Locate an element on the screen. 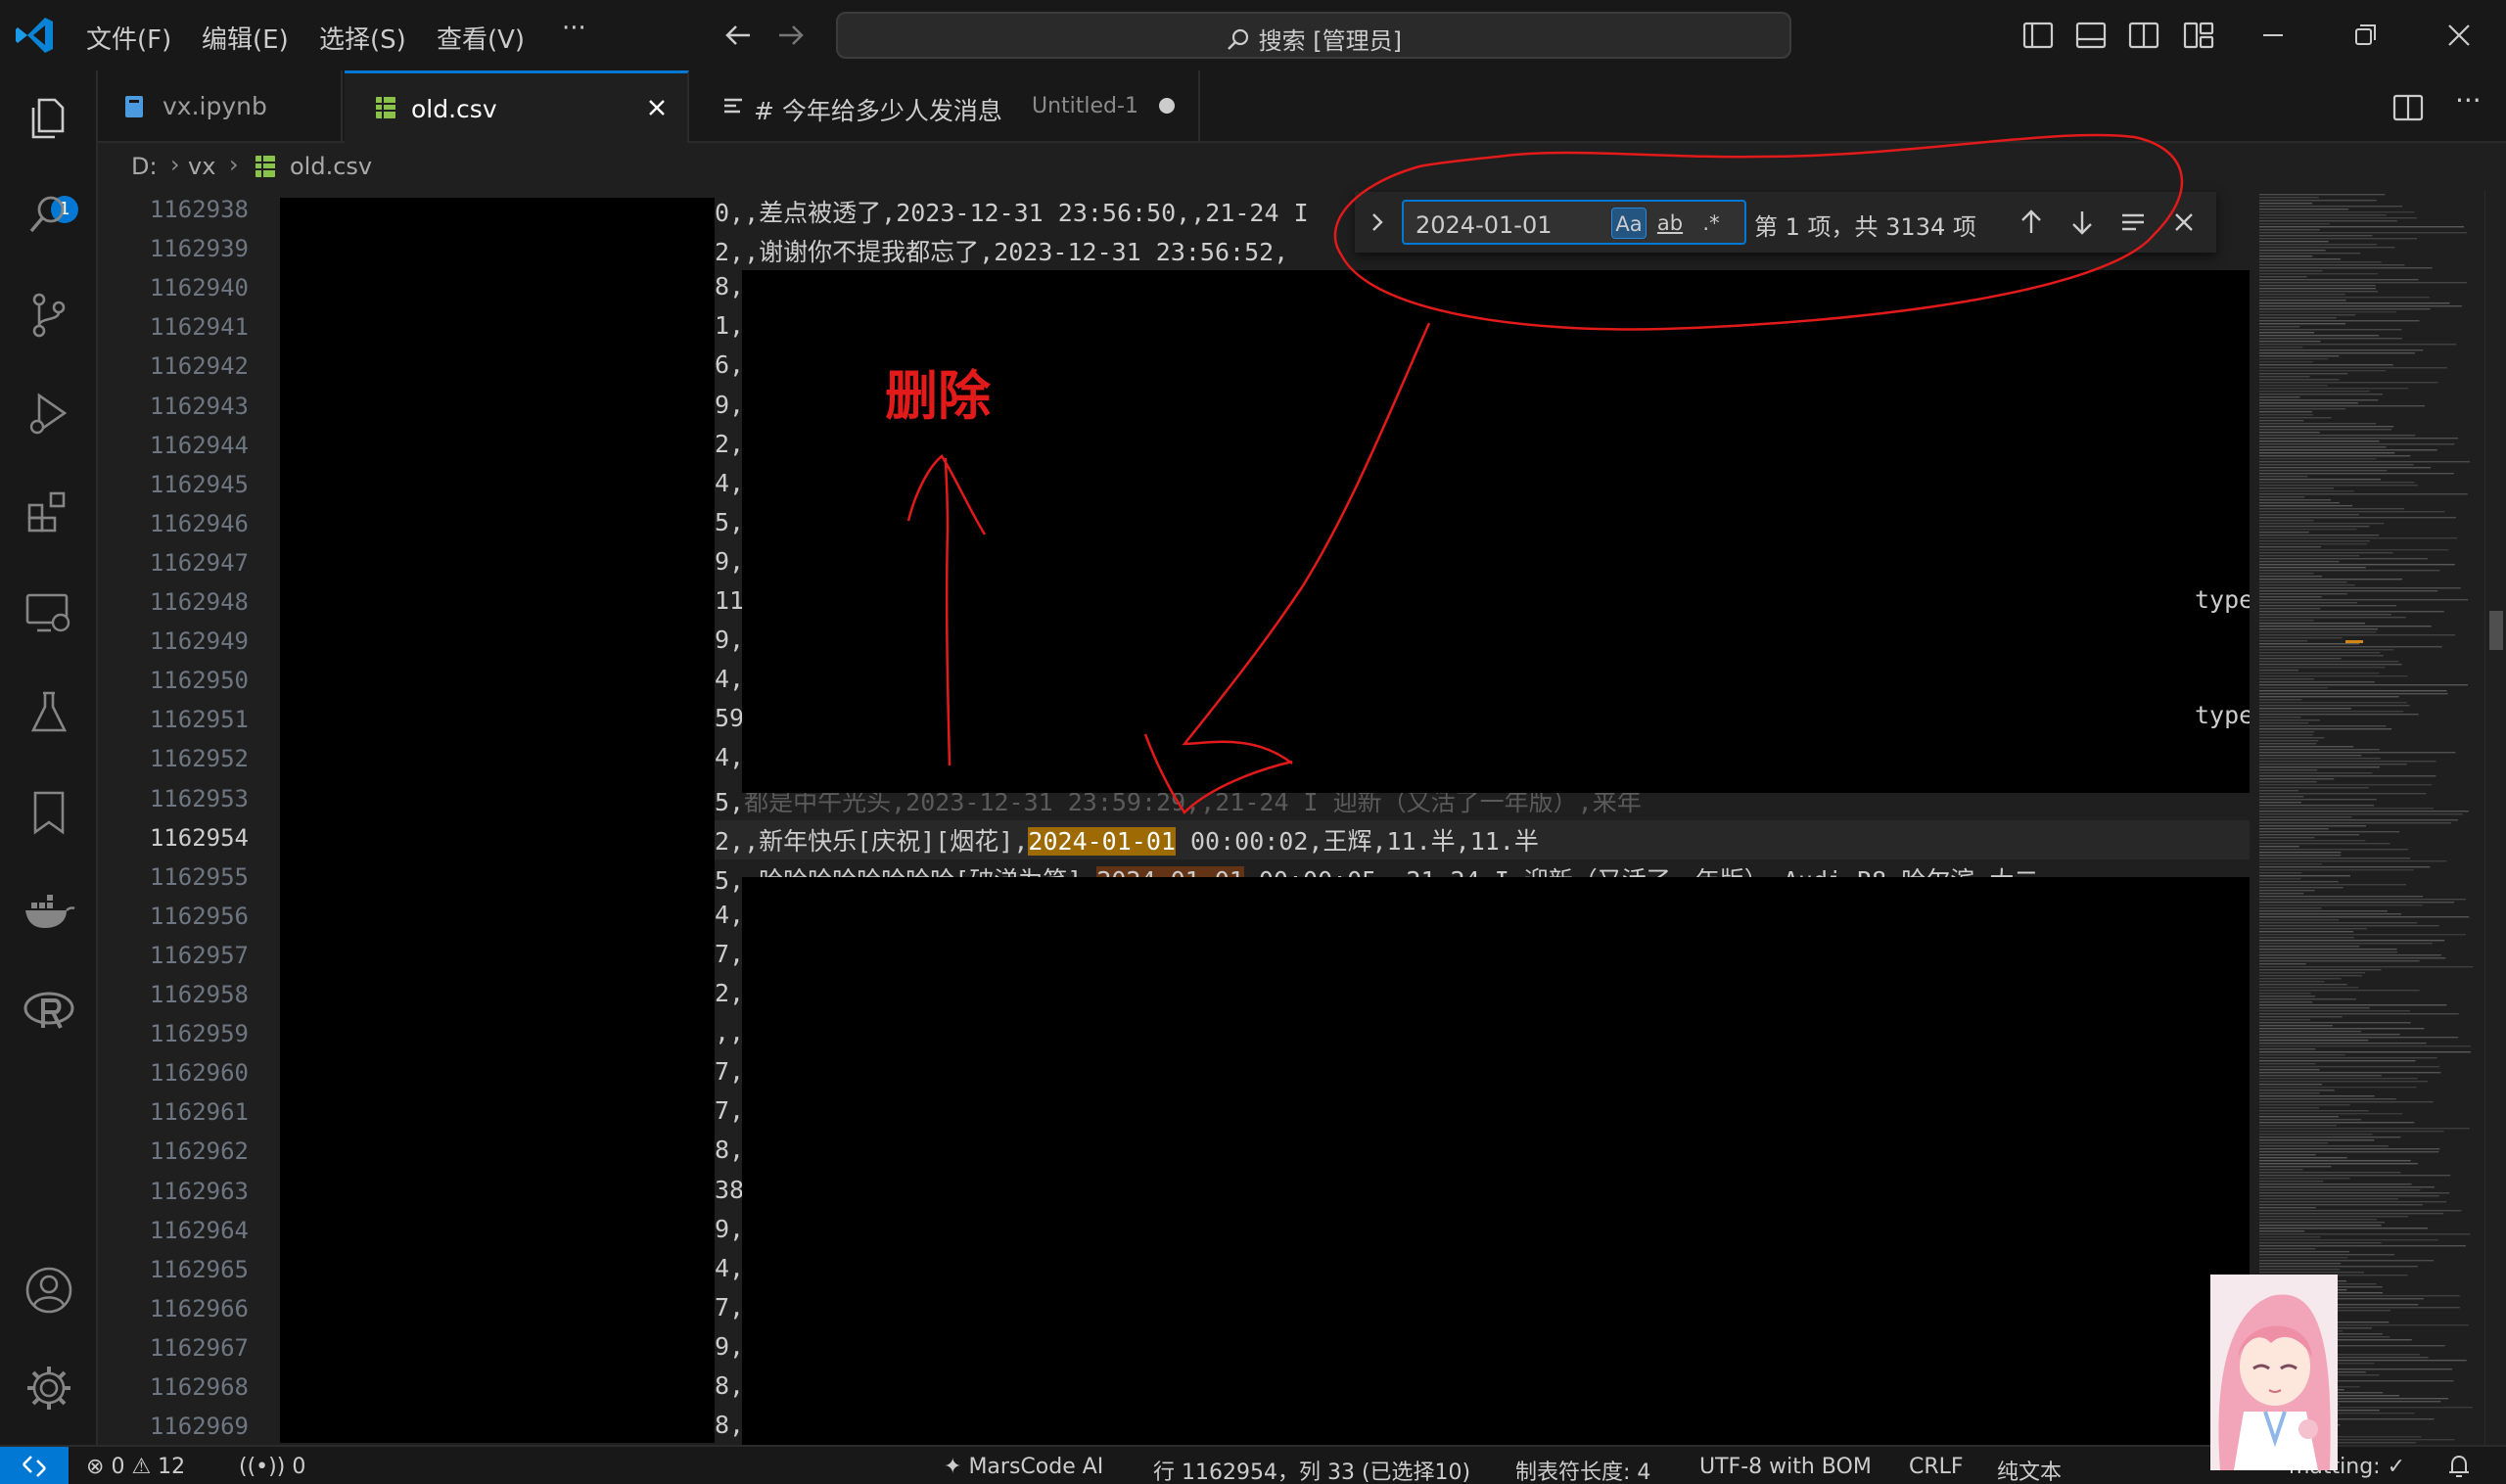  previous-match-arrow-icon is located at coordinates (2031, 222).